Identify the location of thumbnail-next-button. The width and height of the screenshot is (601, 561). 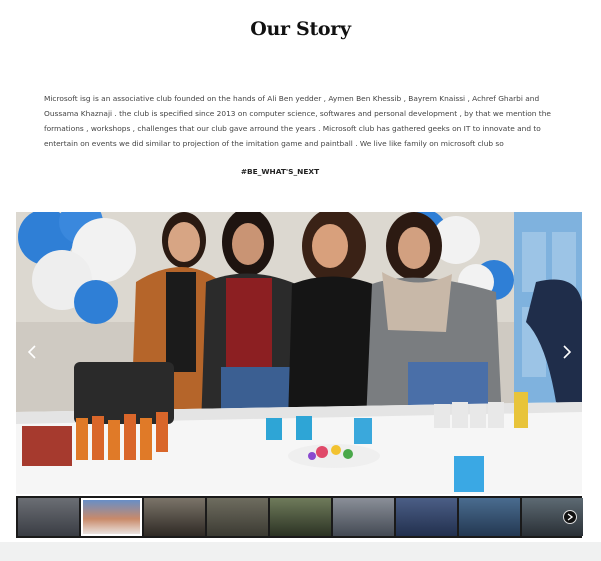
(570, 517).